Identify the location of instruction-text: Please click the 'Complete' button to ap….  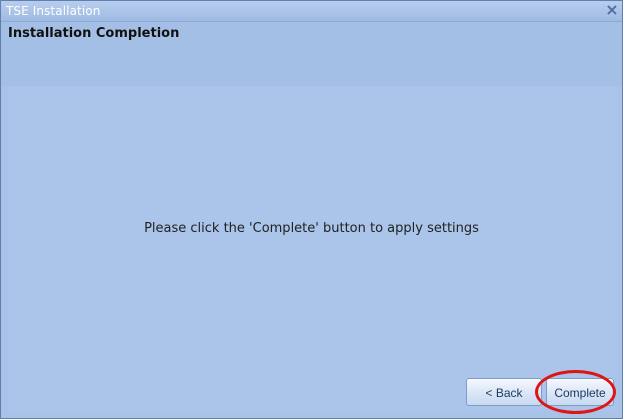
(311, 228).